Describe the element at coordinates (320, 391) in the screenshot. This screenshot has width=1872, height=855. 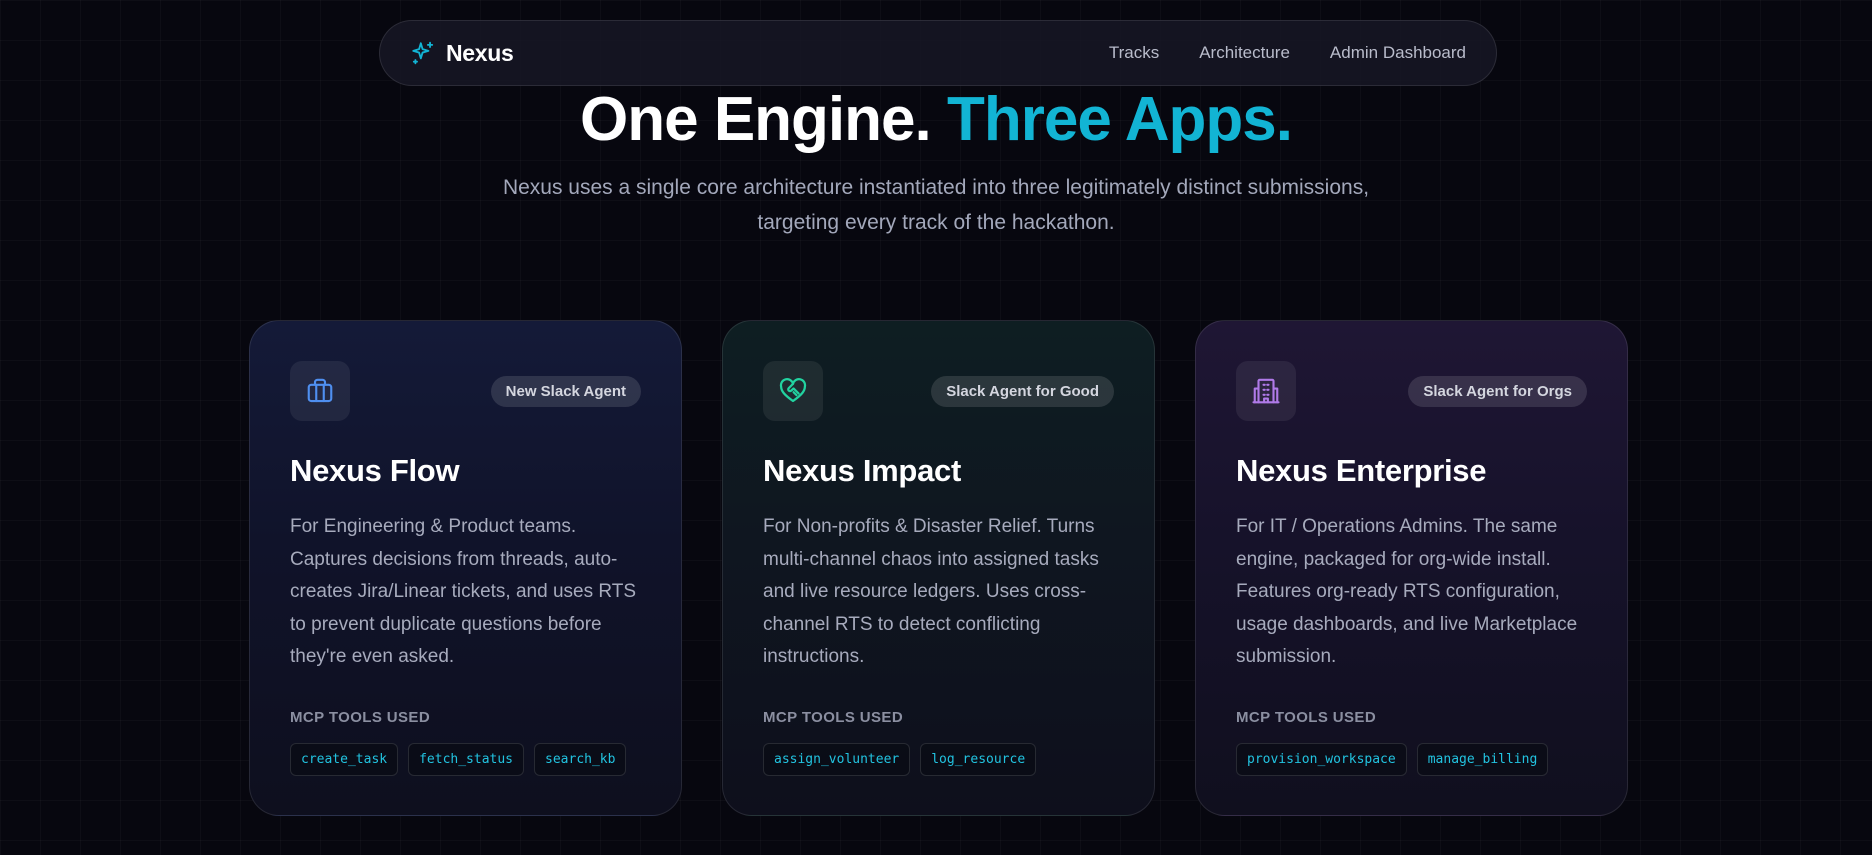
I see `briefcase-icon` at that location.